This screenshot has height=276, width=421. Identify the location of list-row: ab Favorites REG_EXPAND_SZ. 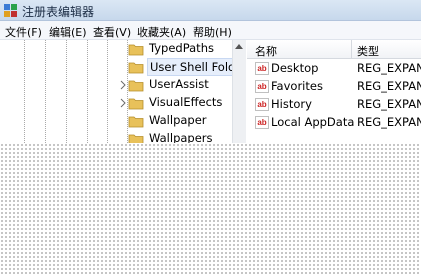
(334, 87).